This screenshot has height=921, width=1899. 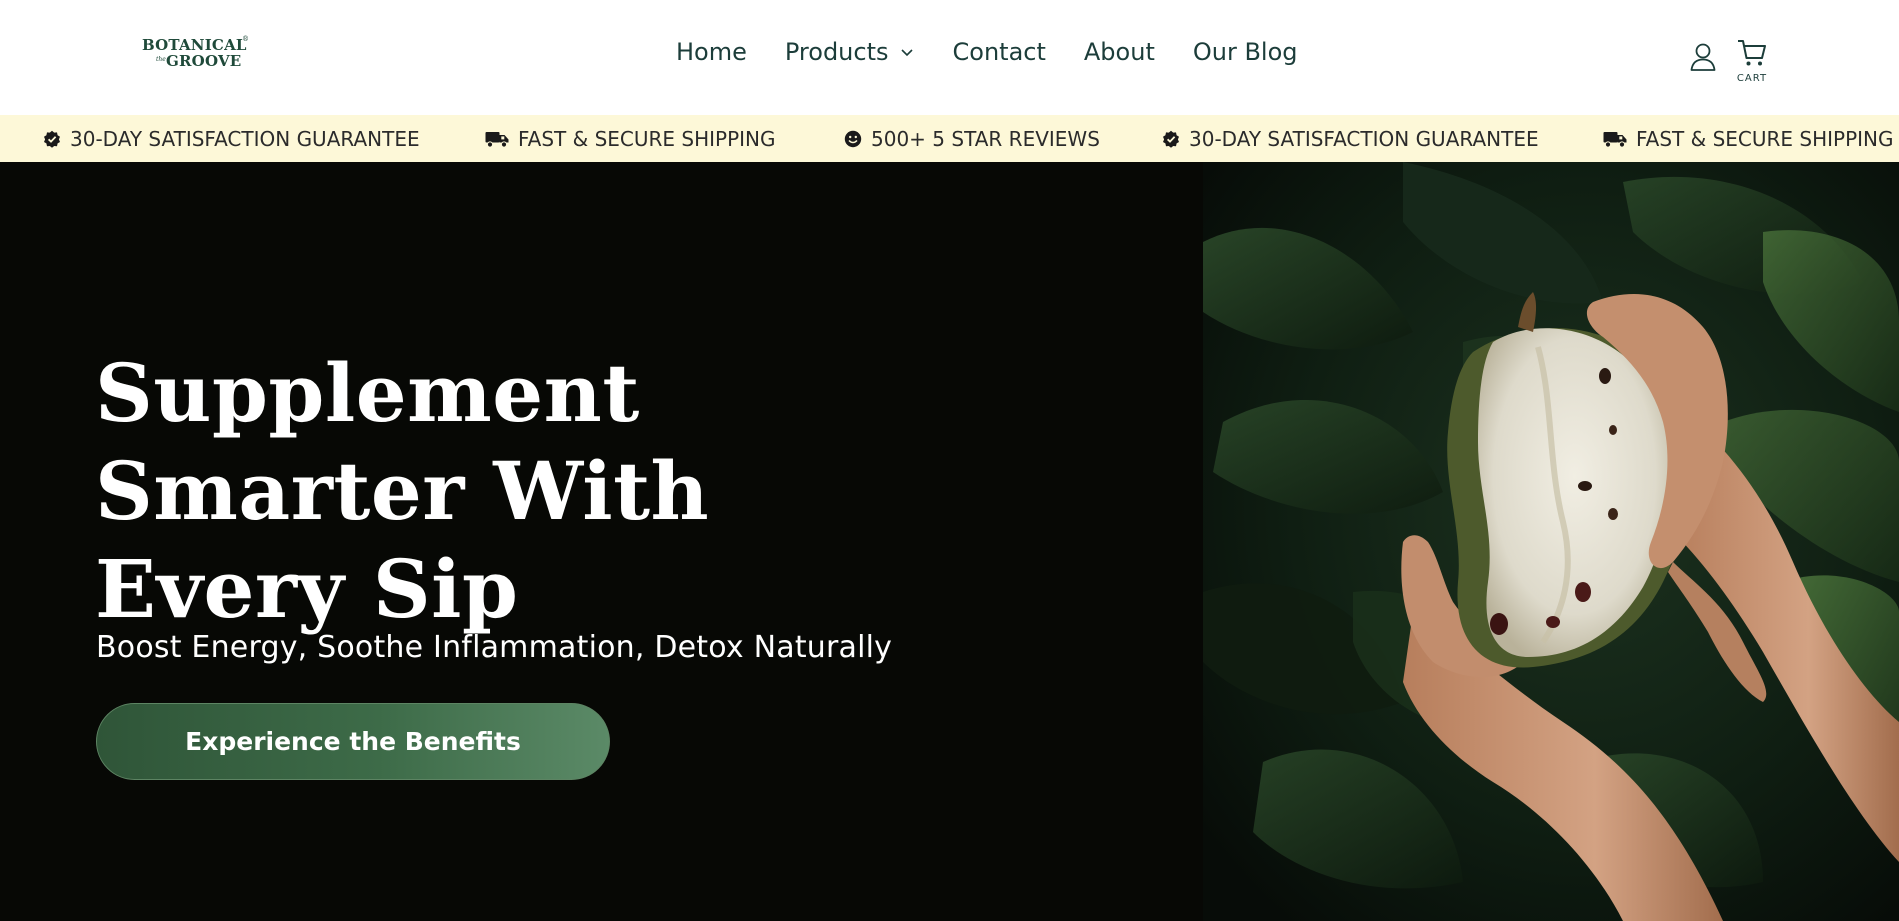 What do you see at coordinates (985, 138) in the screenshot?
I see `announcement-text: 500+ 5 STAR REVIEWS` at bounding box center [985, 138].